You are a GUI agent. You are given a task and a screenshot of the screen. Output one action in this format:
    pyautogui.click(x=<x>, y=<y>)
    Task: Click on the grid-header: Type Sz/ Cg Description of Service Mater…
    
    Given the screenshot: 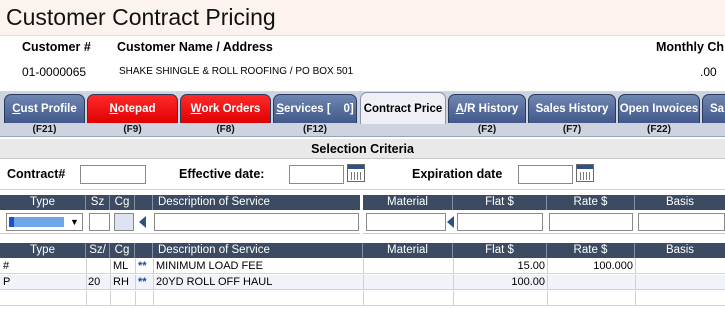 What is the action you would take?
    pyautogui.click(x=362, y=250)
    